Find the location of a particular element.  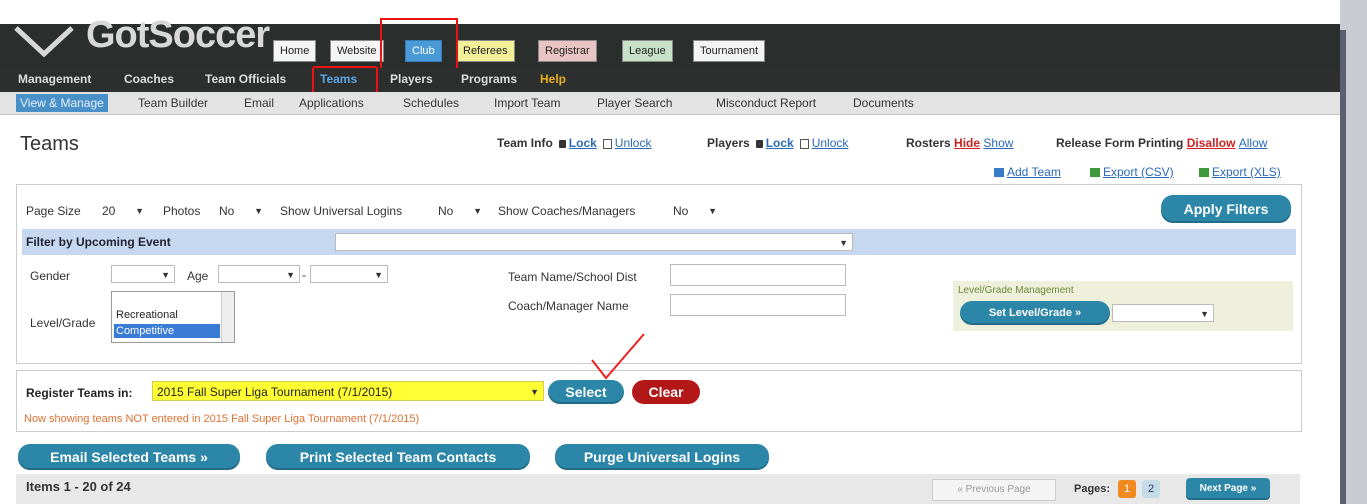

rosters-hide-link: Hide is located at coordinates (967, 143).